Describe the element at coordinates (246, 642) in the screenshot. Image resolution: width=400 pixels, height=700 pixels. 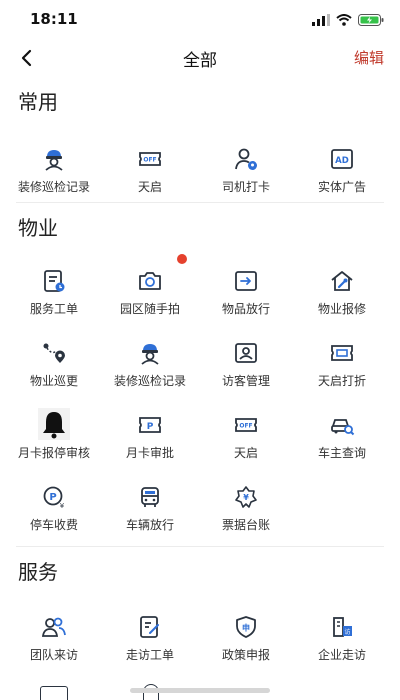
I see `tile-service-2: 申 政策申报` at that location.